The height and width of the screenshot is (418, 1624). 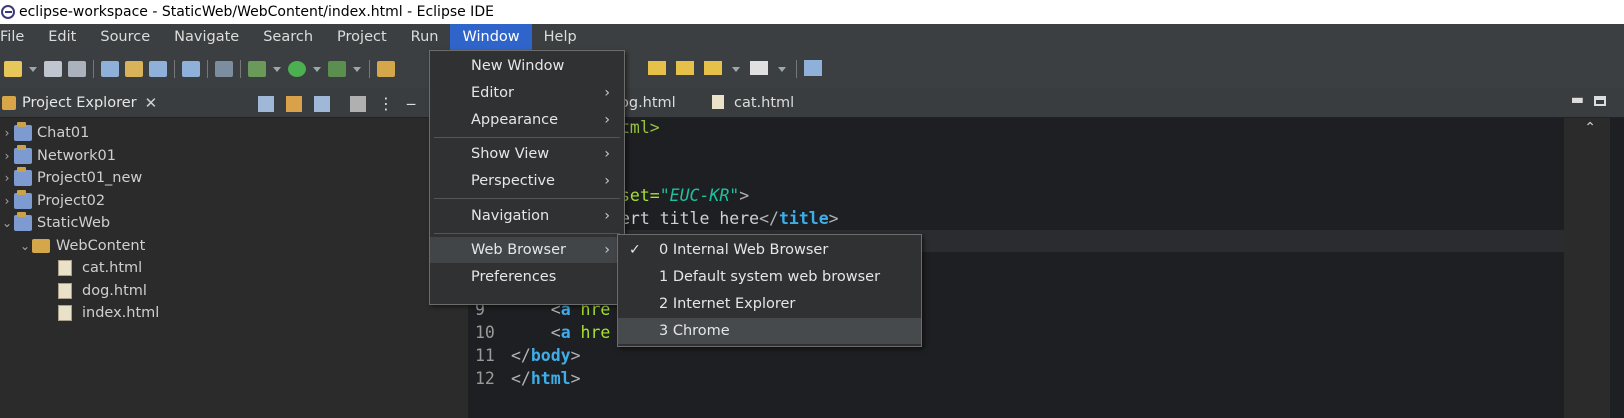 I want to click on tree-node-dog-html: dog.html, so click(x=225, y=291).